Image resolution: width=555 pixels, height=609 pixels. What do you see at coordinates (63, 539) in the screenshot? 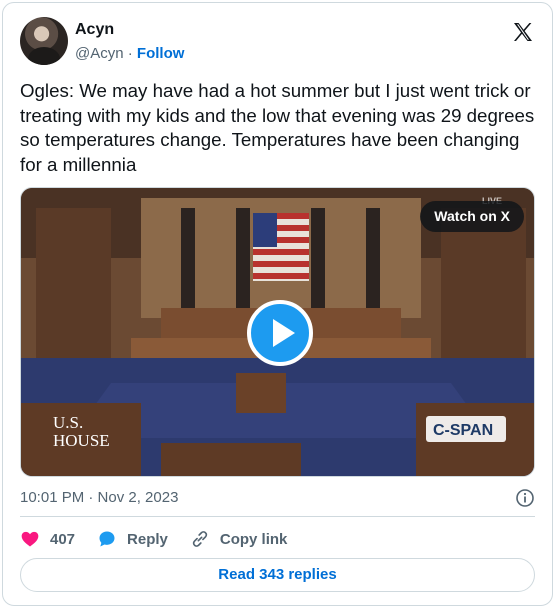
I see `like-count: 407` at bounding box center [63, 539].